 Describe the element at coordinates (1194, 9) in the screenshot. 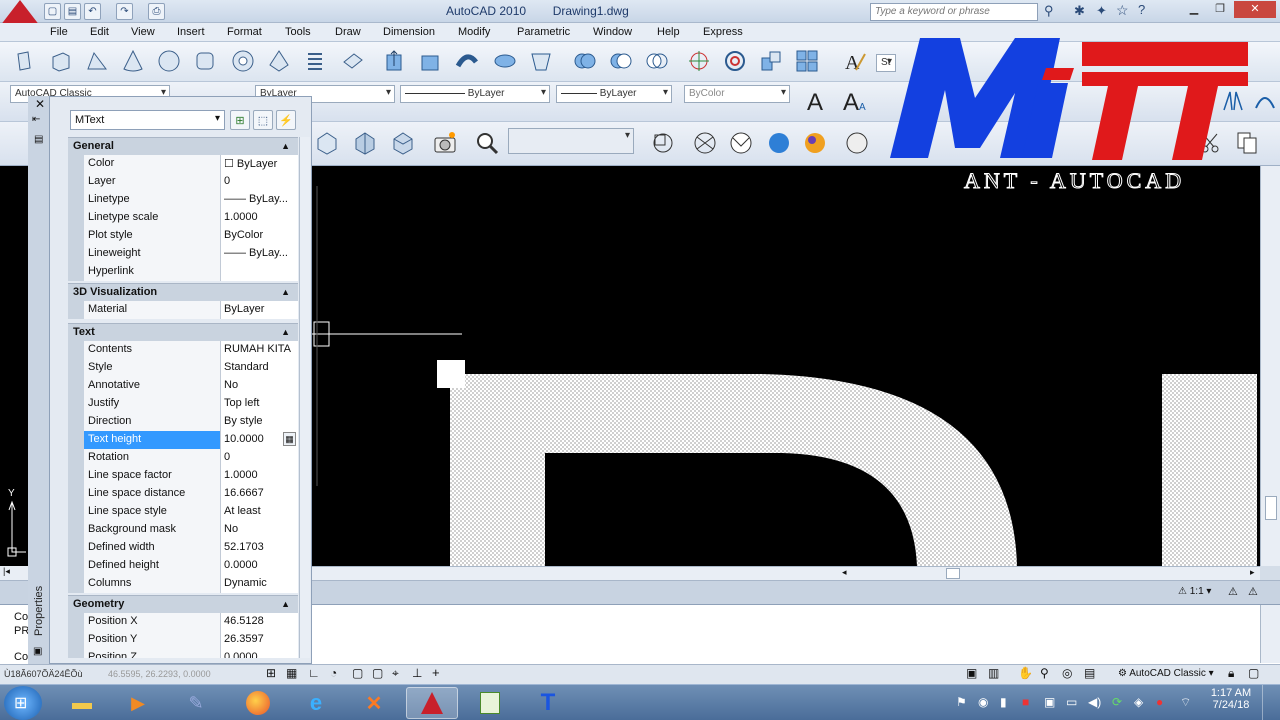

I see `minimize-button: ▁` at that location.